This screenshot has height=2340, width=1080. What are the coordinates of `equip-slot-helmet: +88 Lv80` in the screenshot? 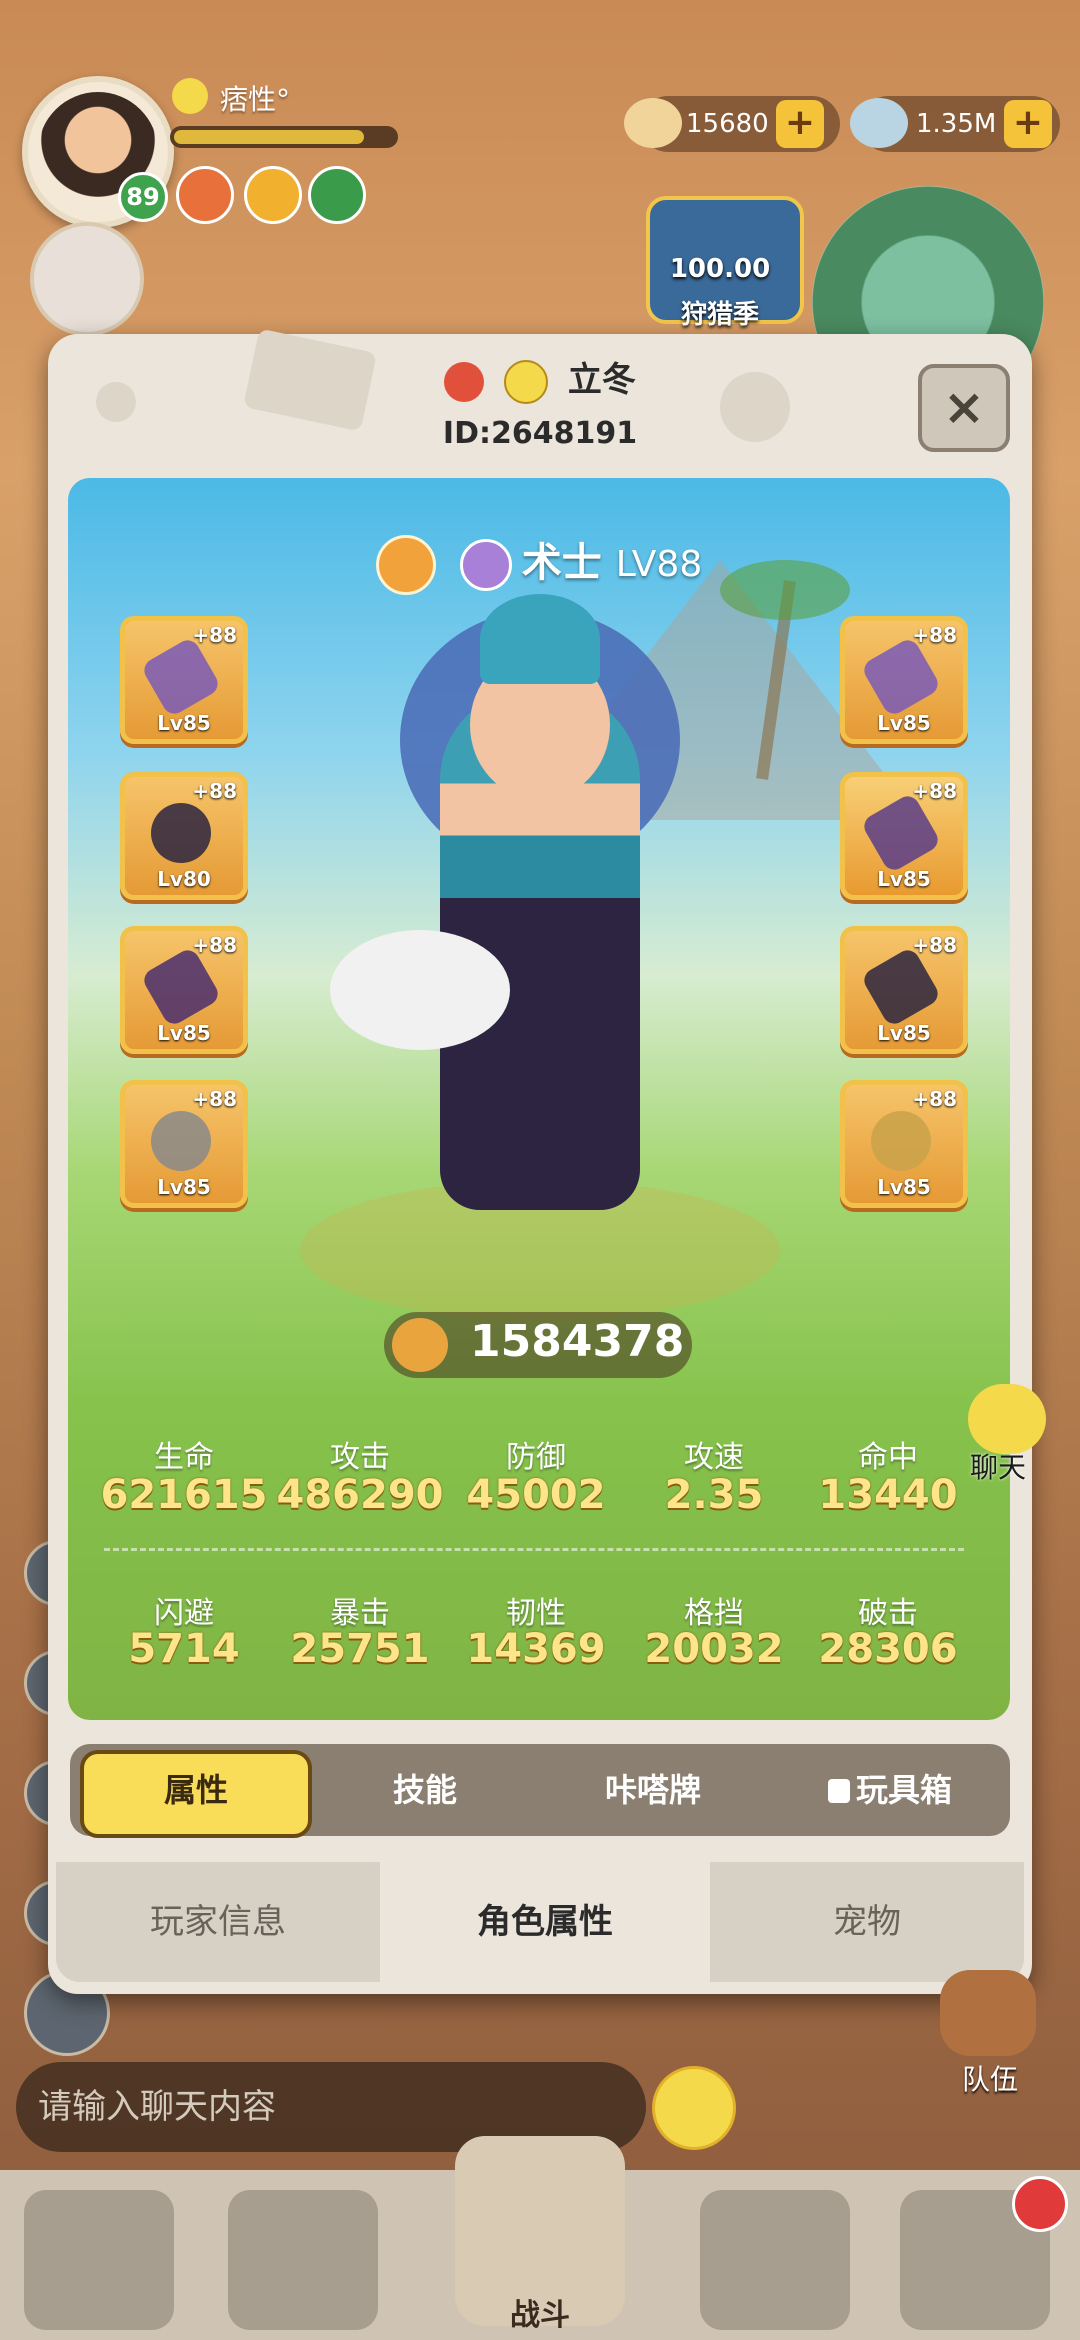 It's located at (184, 836).